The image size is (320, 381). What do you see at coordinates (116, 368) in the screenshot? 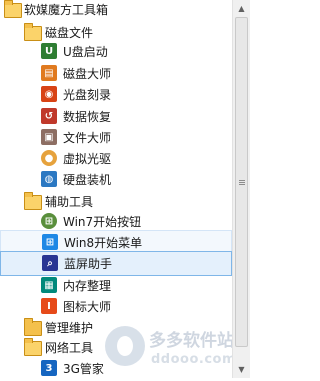
I see `tree-item-3g-manager: 3 3G管家` at bounding box center [116, 368].